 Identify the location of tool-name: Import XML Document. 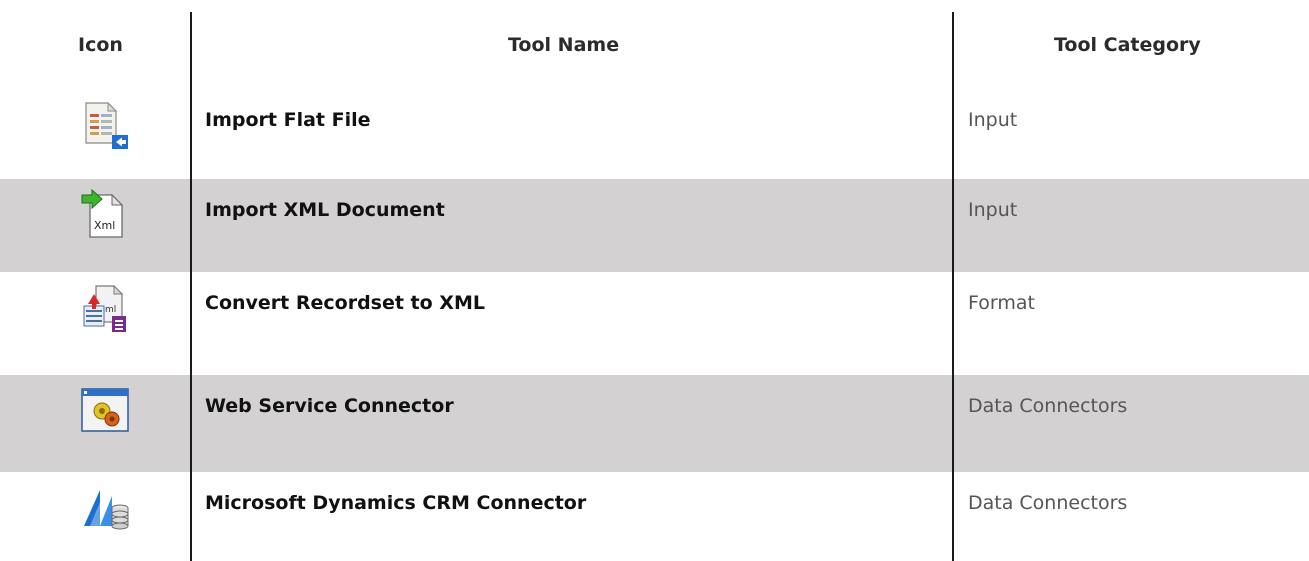
(325, 210).